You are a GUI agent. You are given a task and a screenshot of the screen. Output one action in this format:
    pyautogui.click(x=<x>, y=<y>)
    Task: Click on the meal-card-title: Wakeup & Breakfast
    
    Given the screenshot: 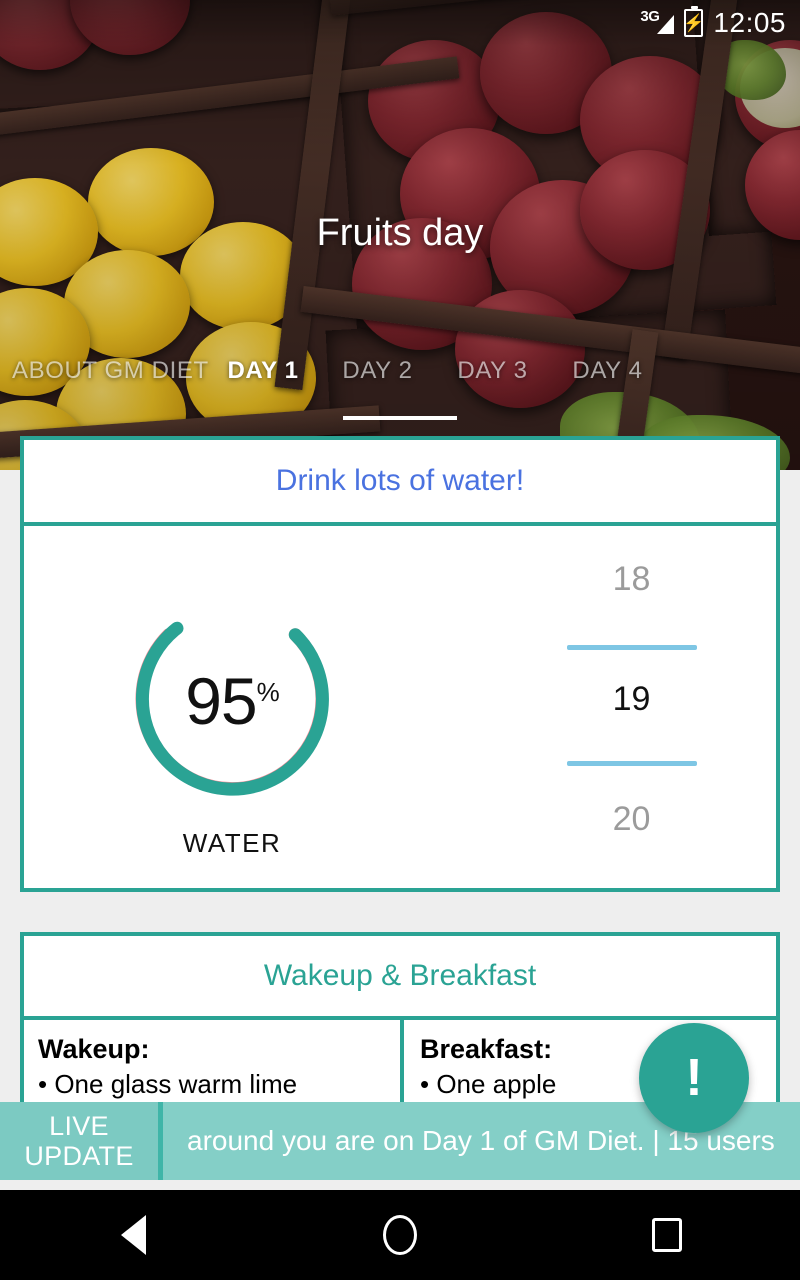 What is the action you would take?
    pyautogui.click(x=400, y=975)
    